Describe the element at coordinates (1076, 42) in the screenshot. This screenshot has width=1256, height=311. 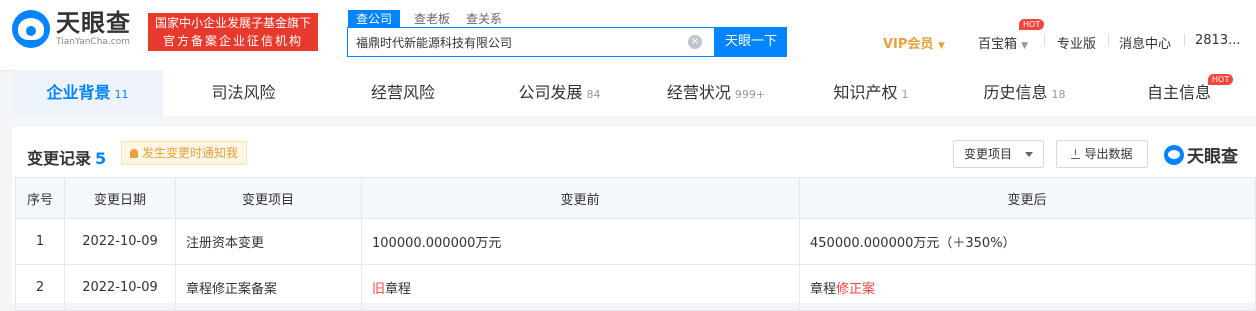
I see `pro-version-link: 专业版` at that location.